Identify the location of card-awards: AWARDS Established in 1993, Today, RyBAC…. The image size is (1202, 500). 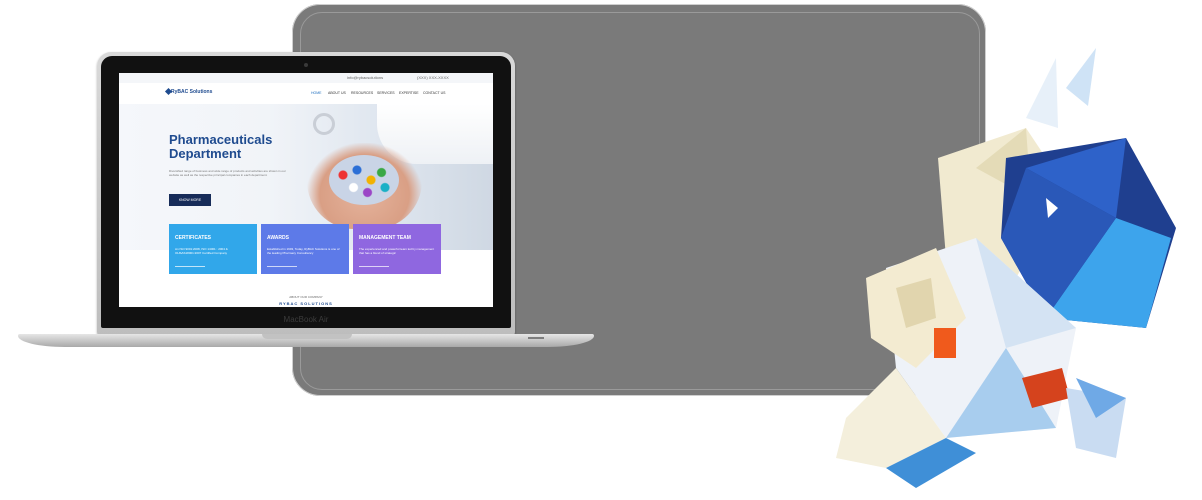
(305, 249).